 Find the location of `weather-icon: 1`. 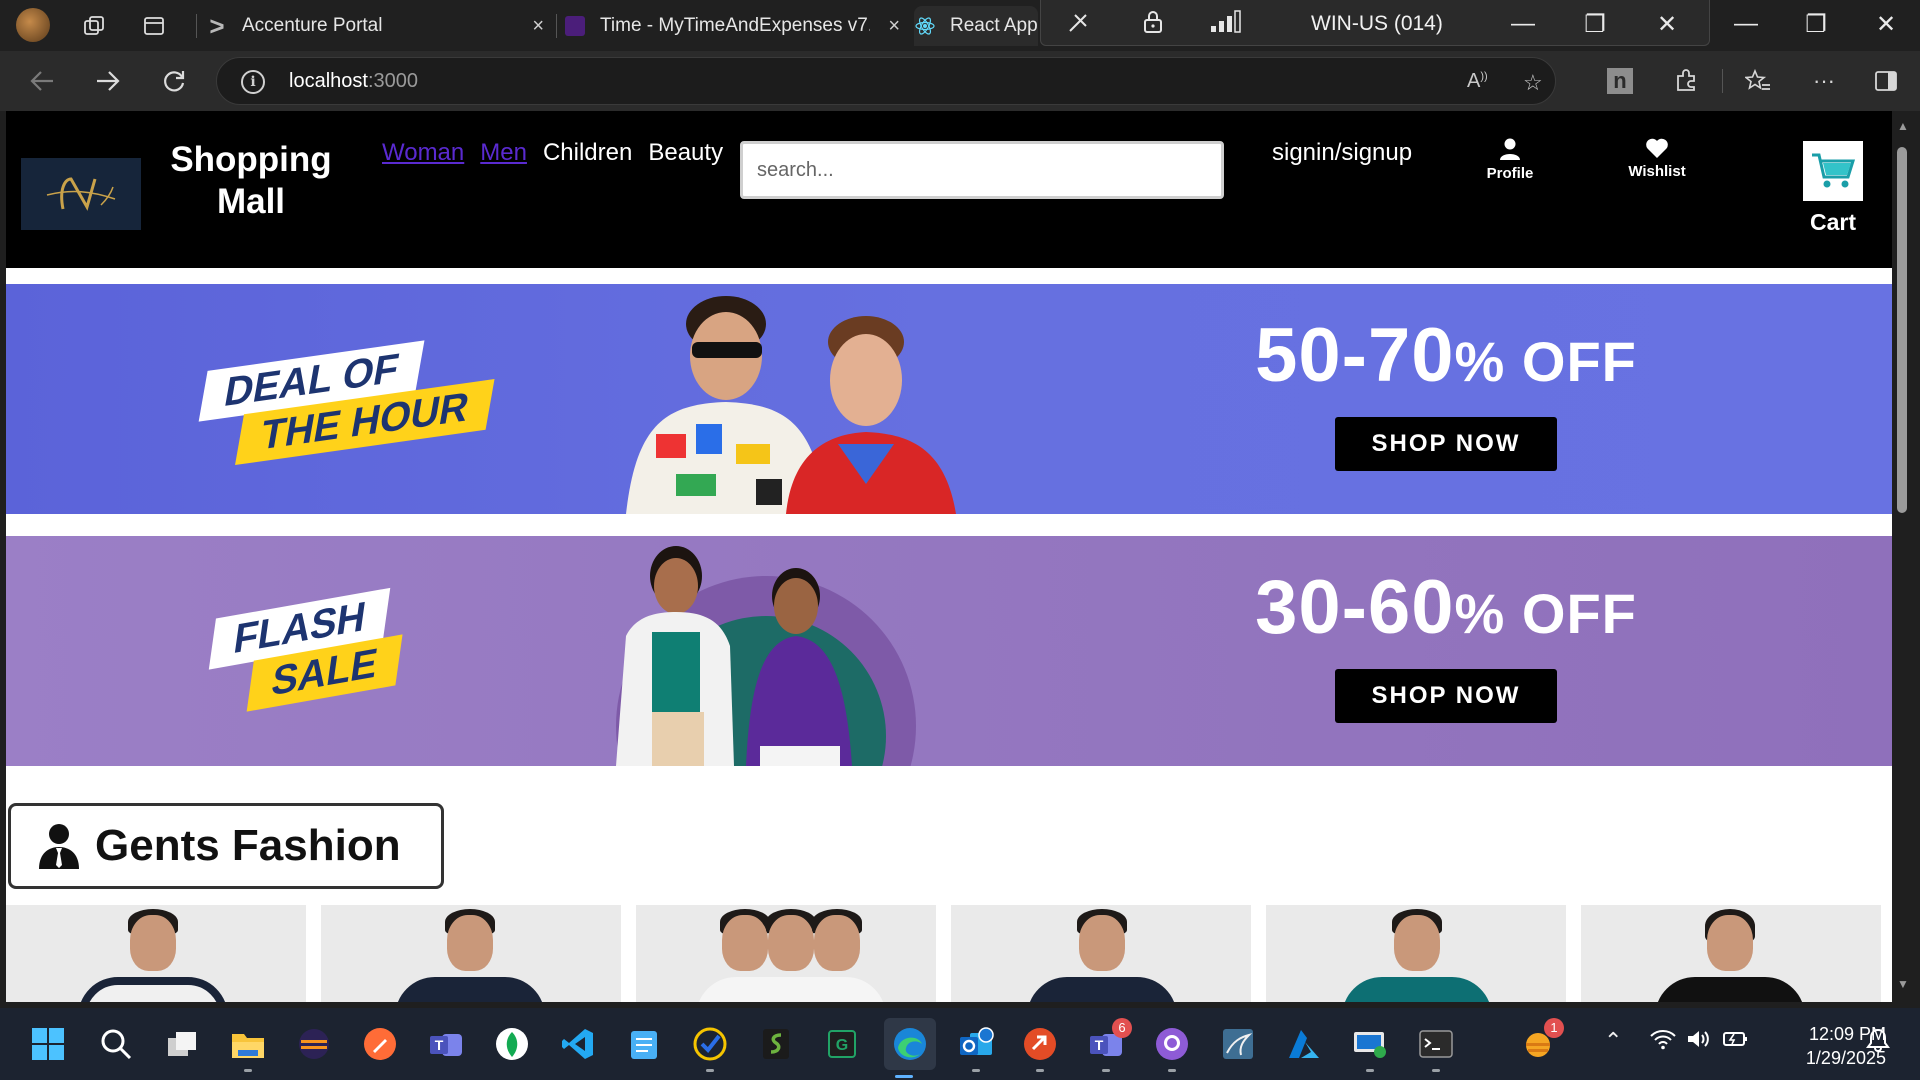

weather-icon: 1 is located at coordinates (1541, 1041).